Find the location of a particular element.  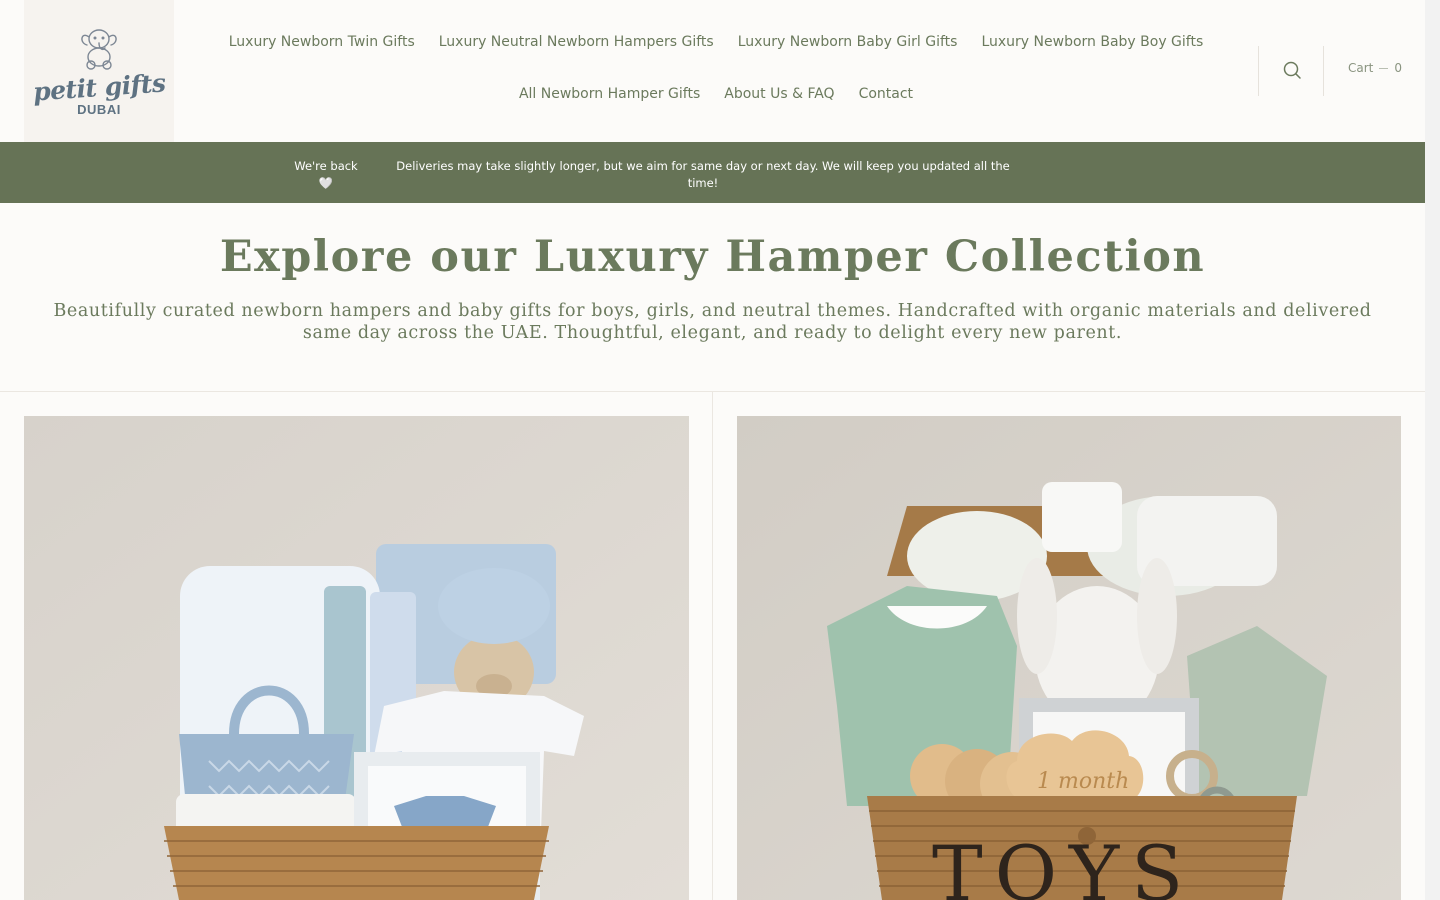

logo-wordmark: petit gifts is located at coordinates (99, 87).